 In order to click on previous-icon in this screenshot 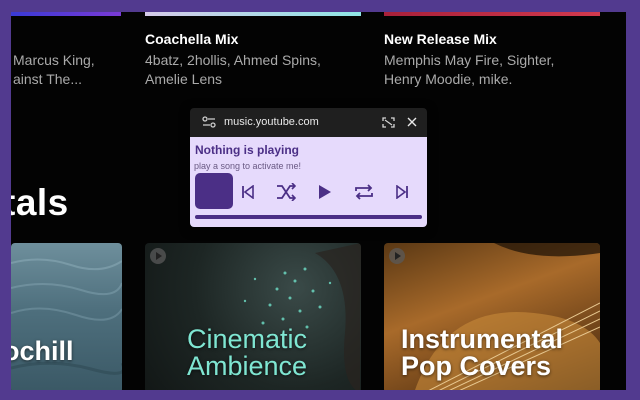, I will do `click(248, 192)`.